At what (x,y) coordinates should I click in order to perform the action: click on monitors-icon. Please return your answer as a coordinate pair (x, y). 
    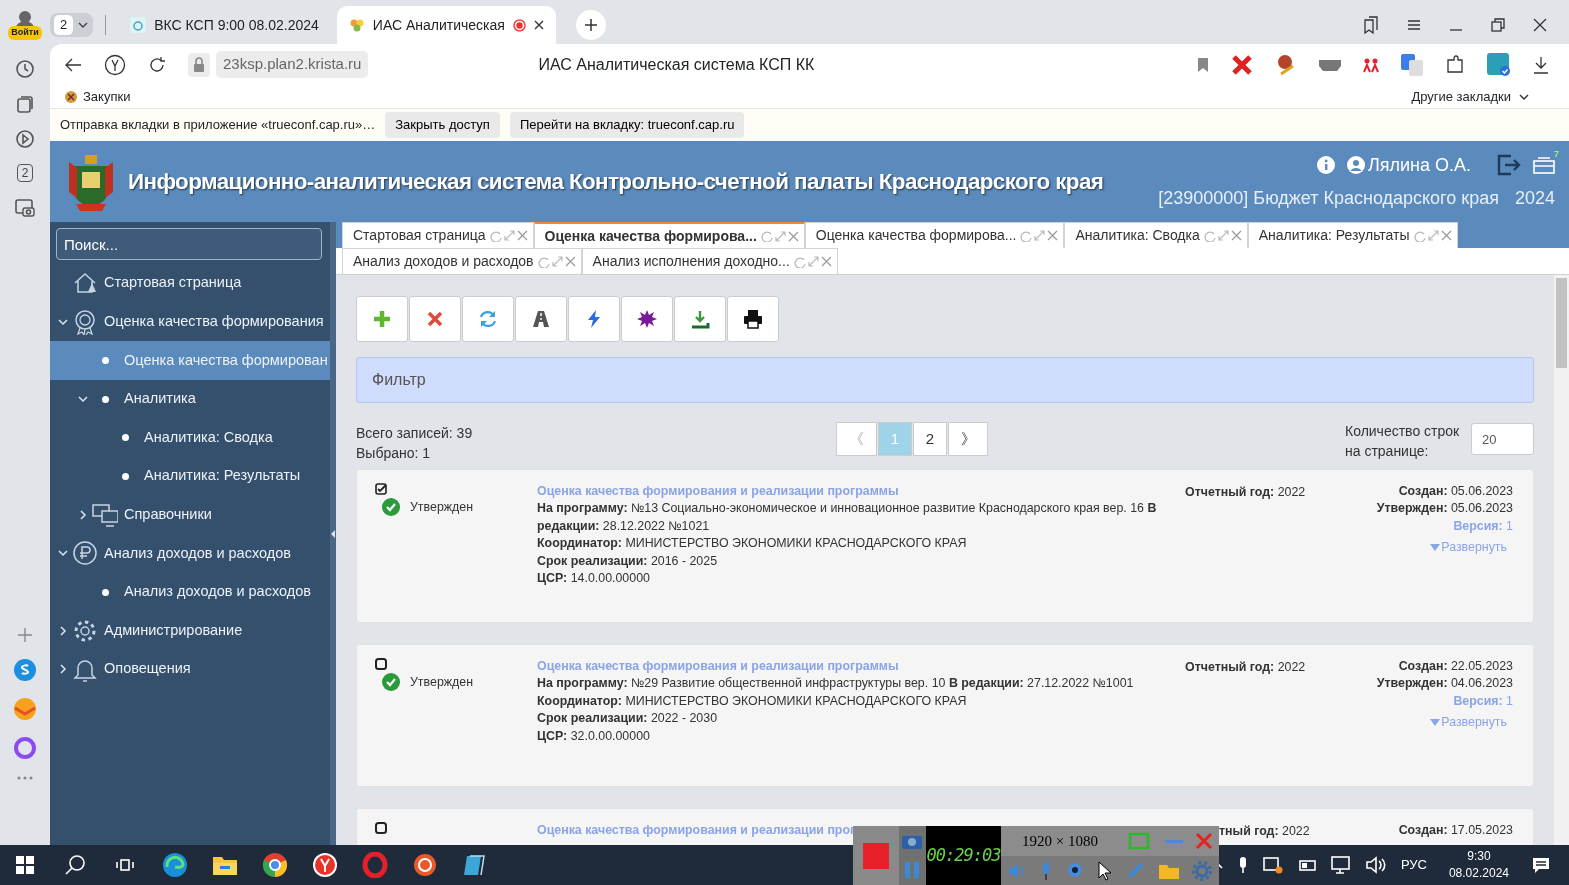
    Looking at the image, I should click on (105, 514).